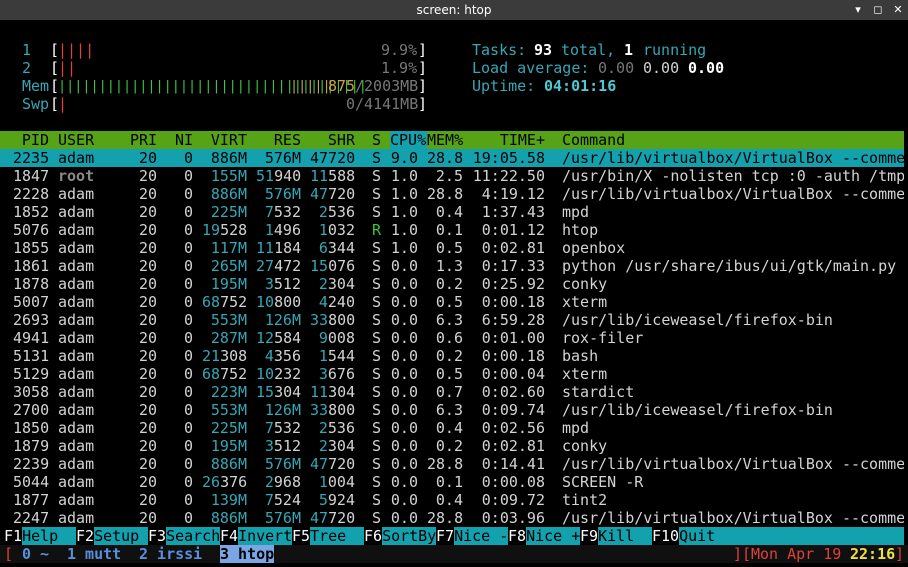  I want to click on fkey-f6: F6SortBy, so click(400, 536).